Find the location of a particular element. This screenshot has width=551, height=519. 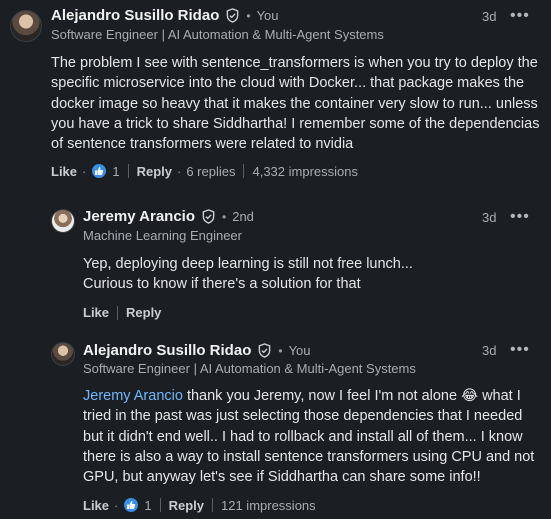

comment-actions: Like · 1 Reply 121 impressions is located at coordinates (199, 505).